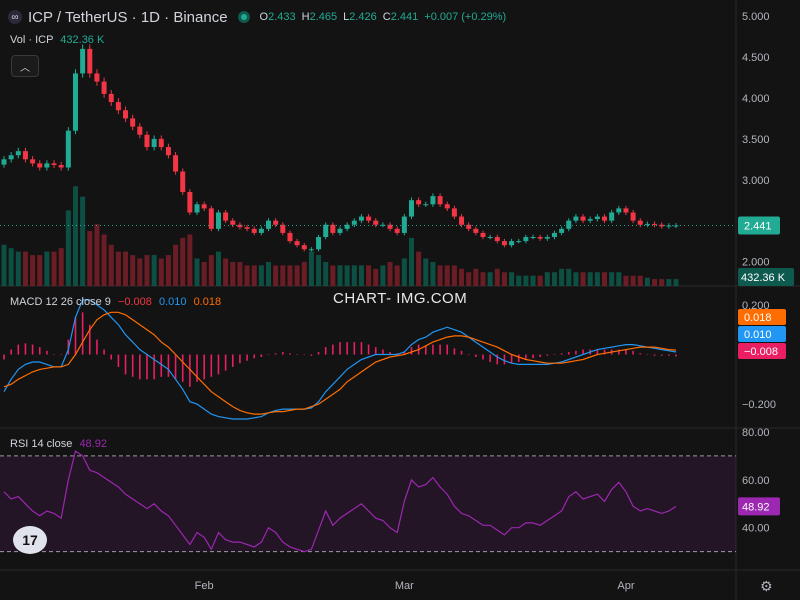 The height and width of the screenshot is (600, 800). I want to click on macd-value-label: −0.008, so click(761, 352).